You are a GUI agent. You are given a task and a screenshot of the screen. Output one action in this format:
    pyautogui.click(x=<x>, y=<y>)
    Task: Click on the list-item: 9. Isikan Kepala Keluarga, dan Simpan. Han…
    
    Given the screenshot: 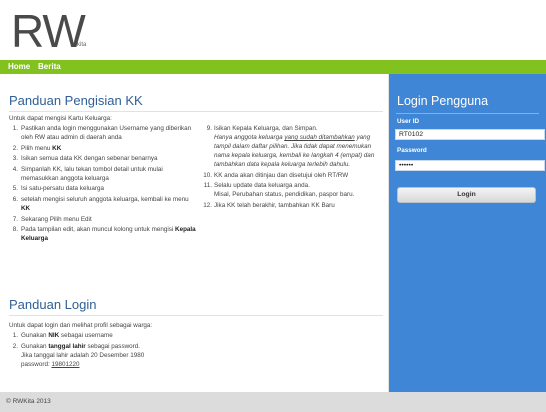 What is the action you would take?
    pyautogui.click(x=290, y=146)
    